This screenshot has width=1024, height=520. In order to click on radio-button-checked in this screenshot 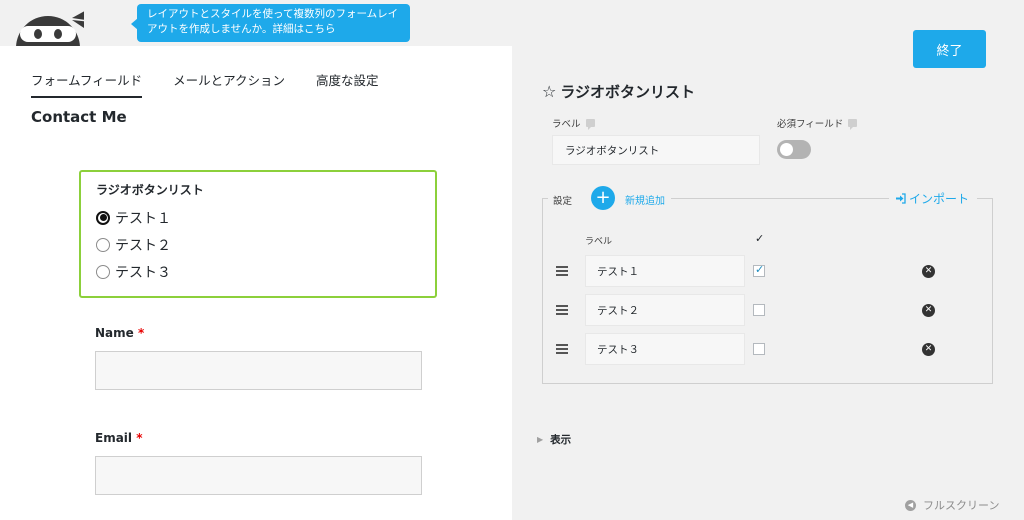, I will do `click(103, 217)`.